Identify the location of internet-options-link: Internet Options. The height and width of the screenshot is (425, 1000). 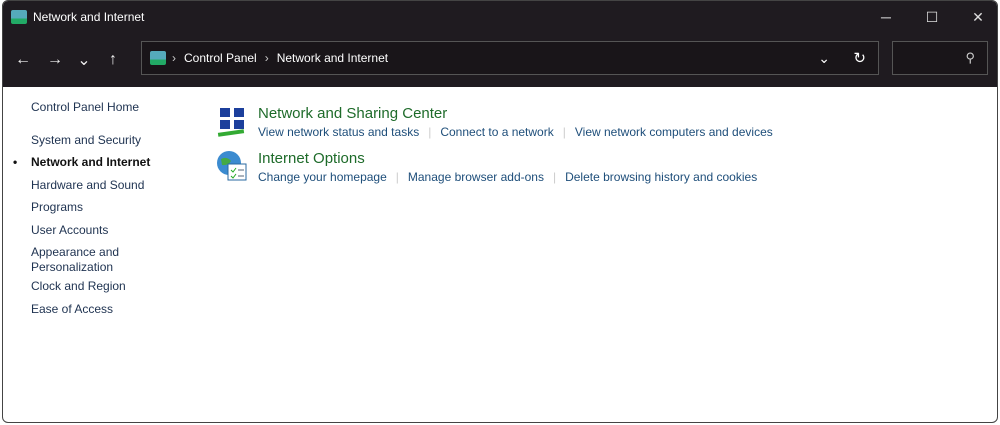
(507, 158).